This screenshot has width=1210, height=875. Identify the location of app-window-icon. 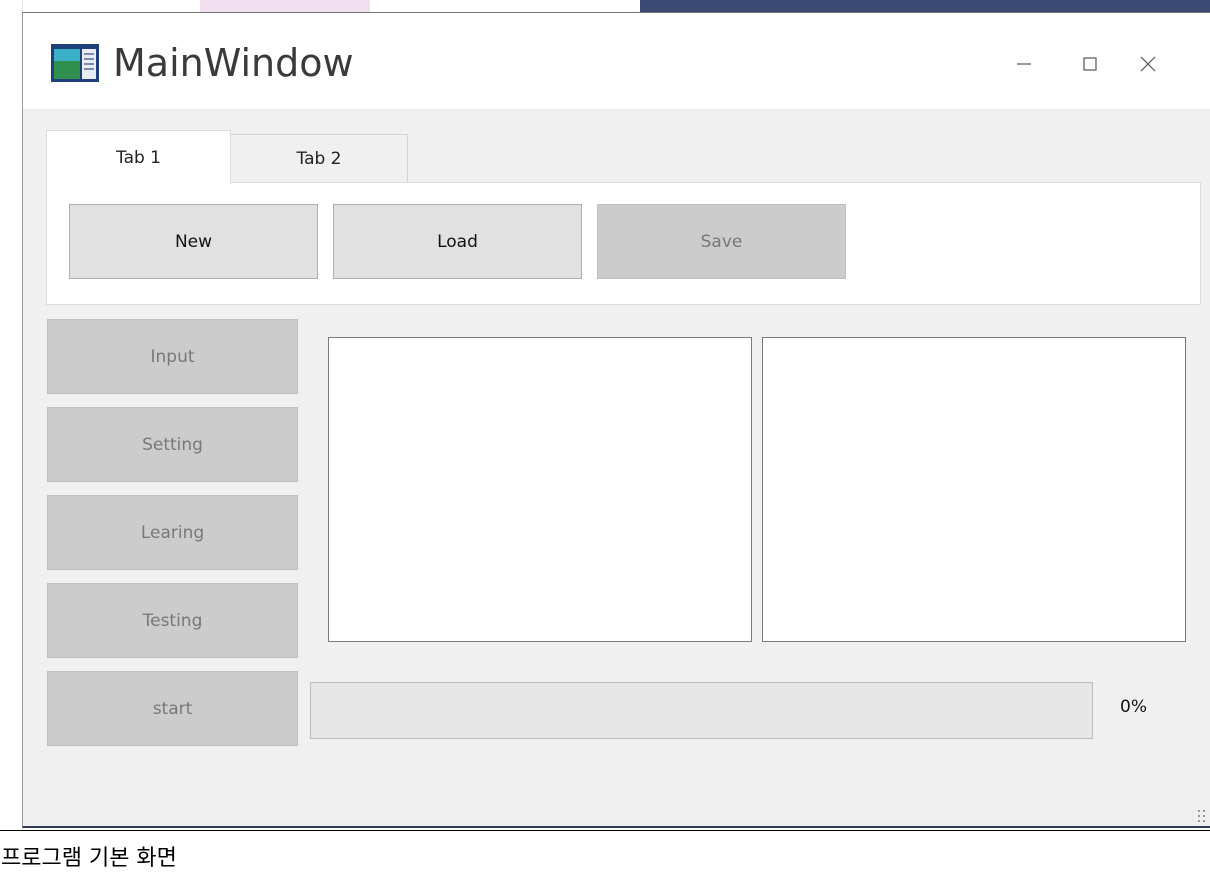
(75, 63).